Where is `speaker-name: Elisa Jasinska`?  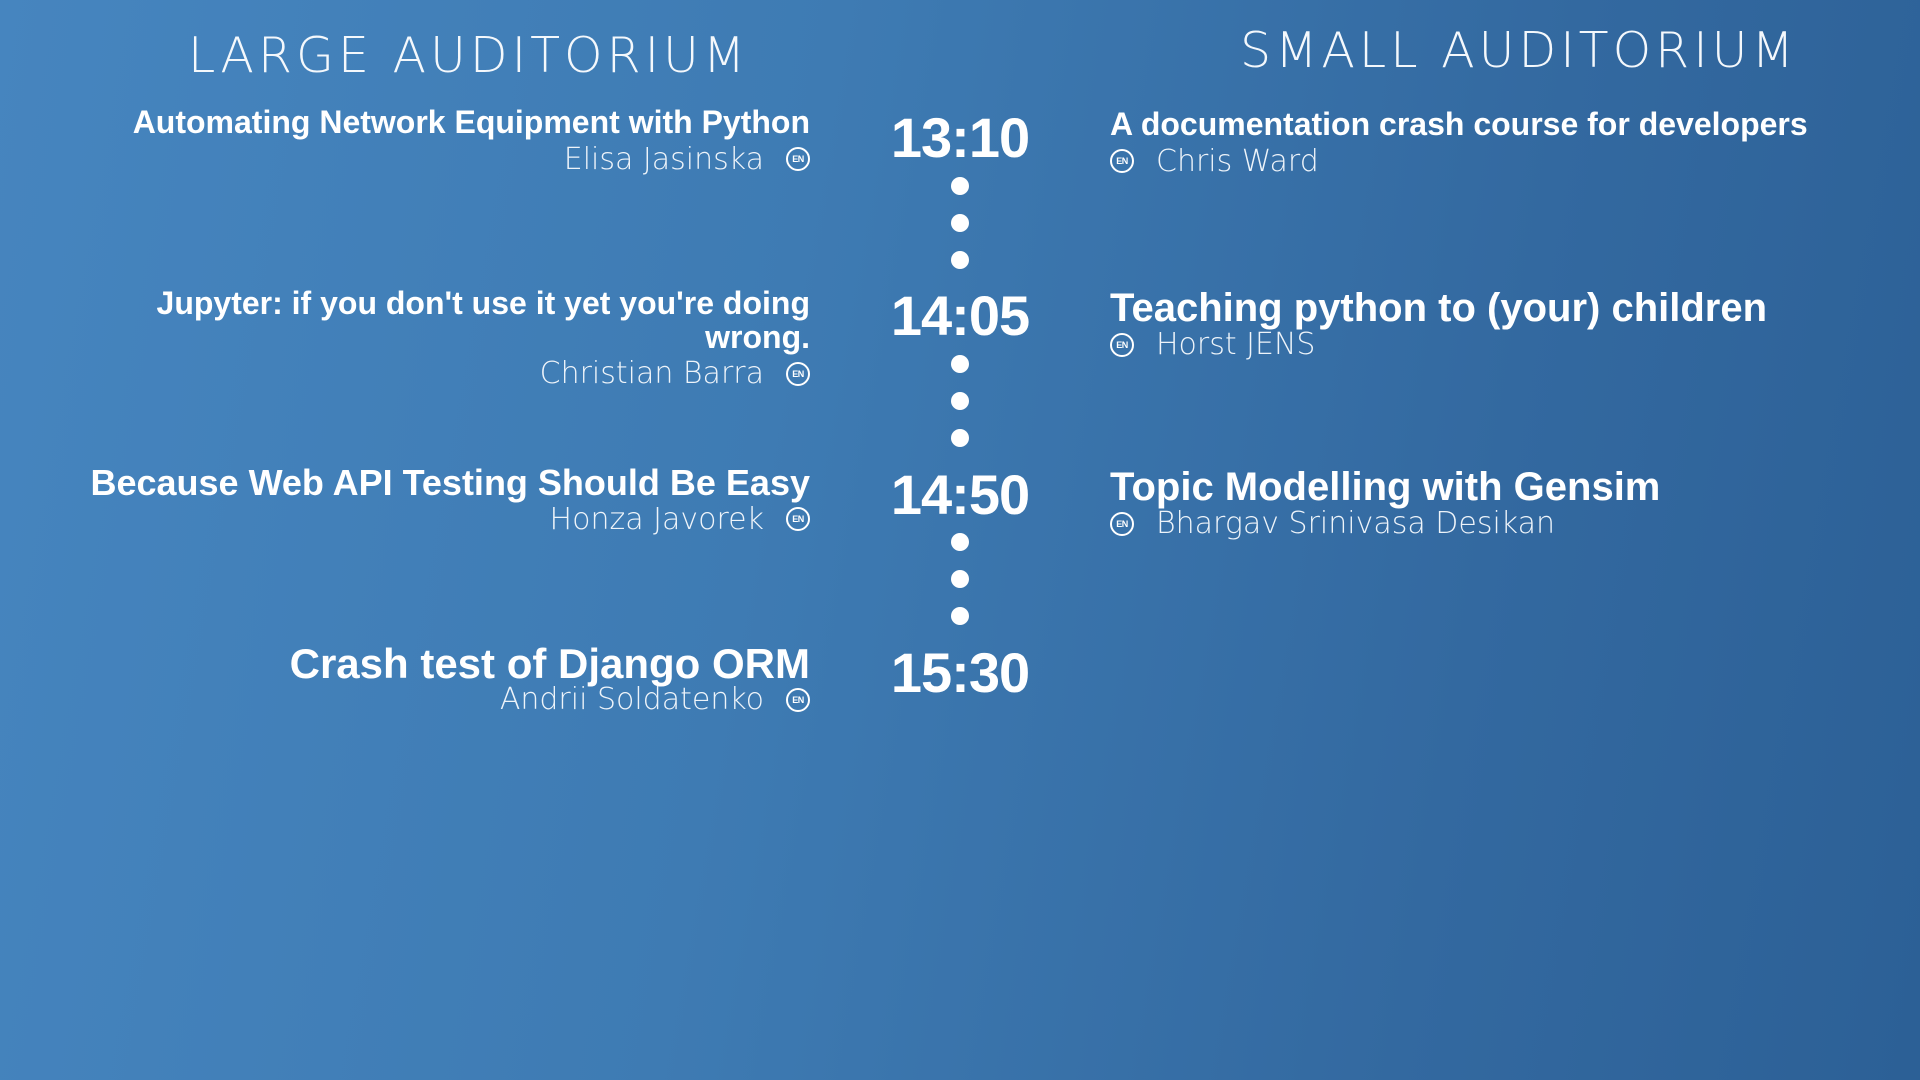
speaker-name: Elisa Jasinska is located at coordinates (663, 159).